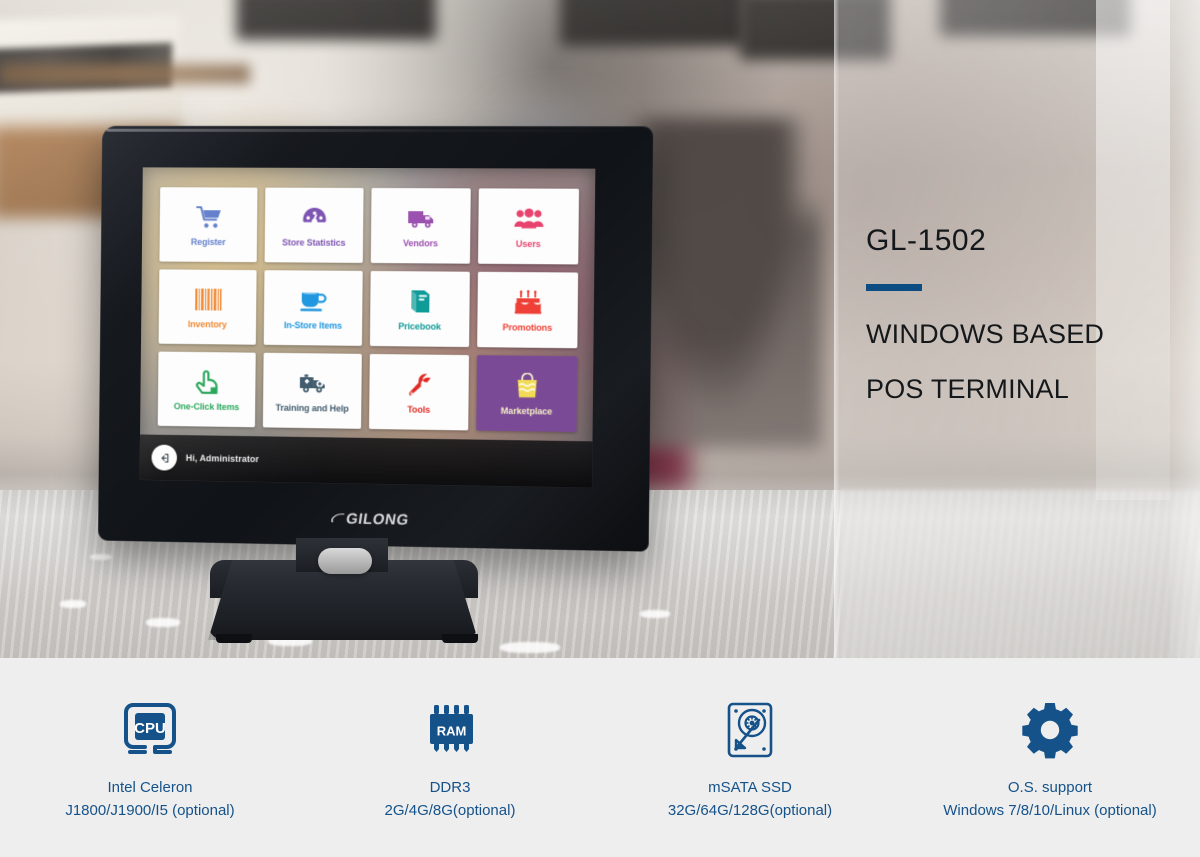 The width and height of the screenshot is (1200, 857). I want to click on spec-detail: 2G/4G/8G(optional), so click(450, 811).